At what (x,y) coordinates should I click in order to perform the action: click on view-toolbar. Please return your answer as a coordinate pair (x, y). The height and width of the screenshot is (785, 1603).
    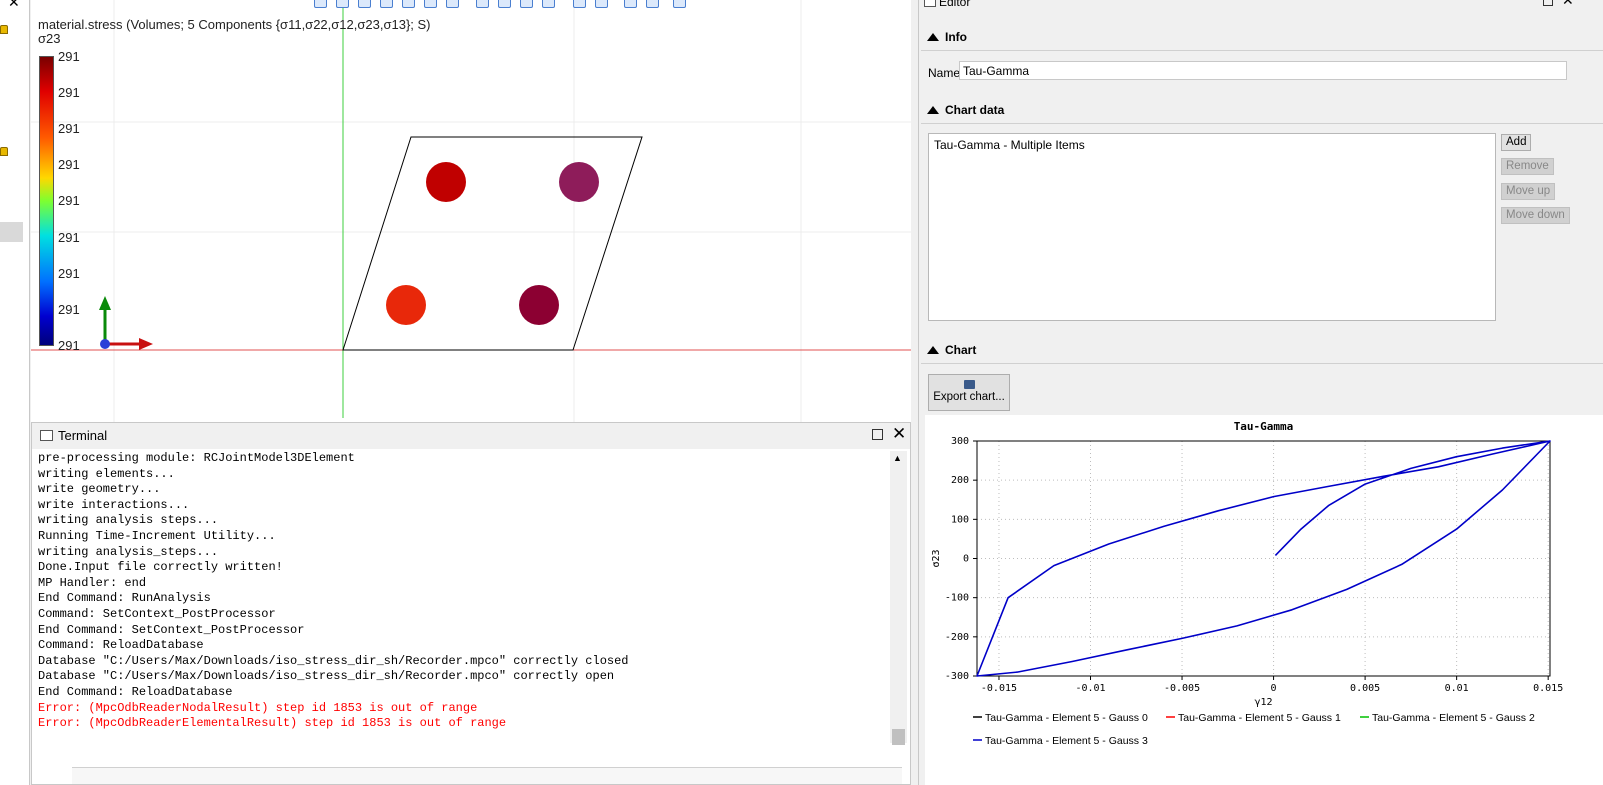
    Looking at the image, I should click on (511, 4).